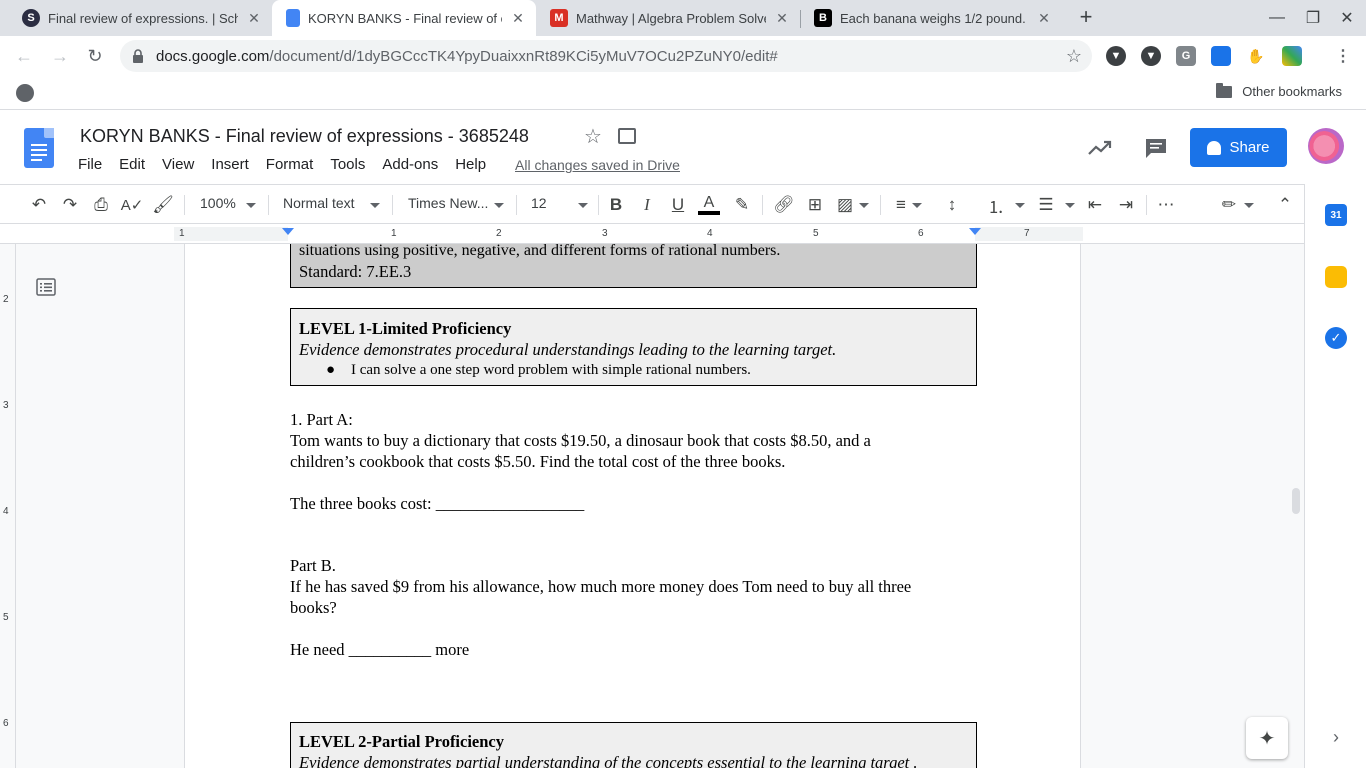 The width and height of the screenshot is (1366, 768). Describe the element at coordinates (616, 205) in the screenshot. I see `bold-icon: B` at that location.